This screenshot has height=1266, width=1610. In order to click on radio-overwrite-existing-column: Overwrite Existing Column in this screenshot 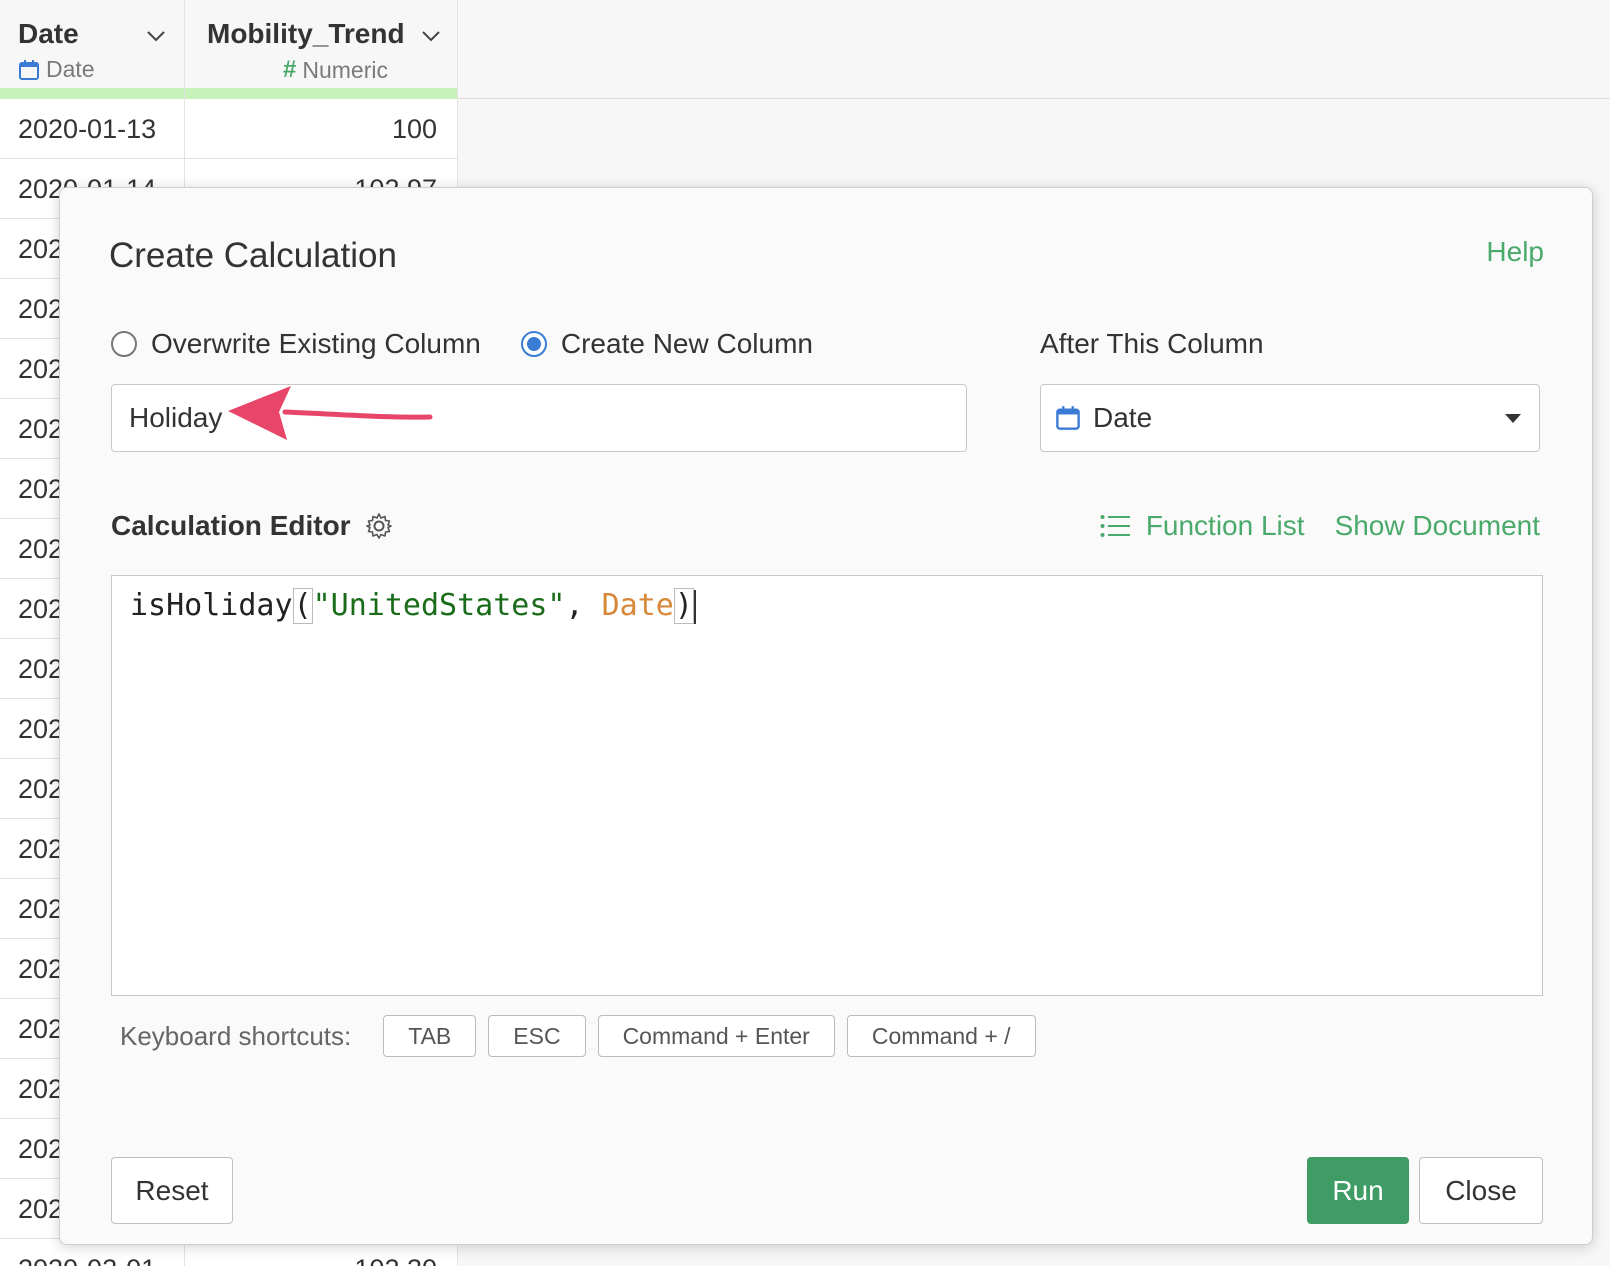, I will do `click(296, 344)`.